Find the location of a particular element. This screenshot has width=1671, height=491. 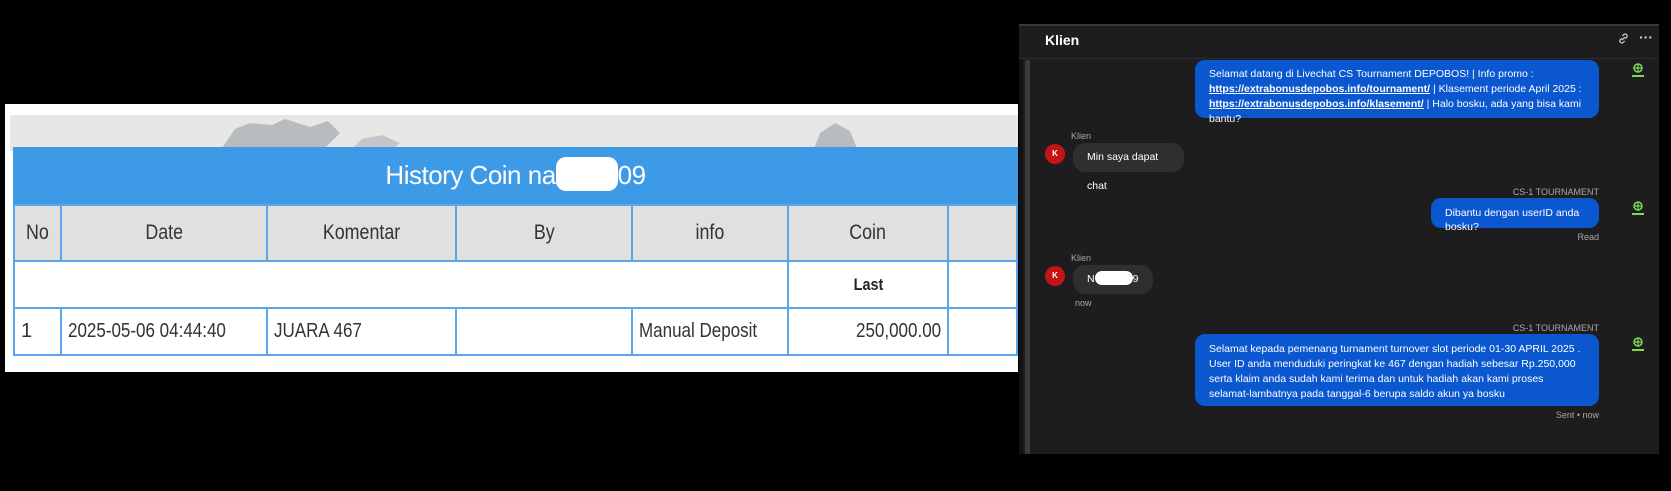

read-status: Read is located at coordinates (1588, 237).